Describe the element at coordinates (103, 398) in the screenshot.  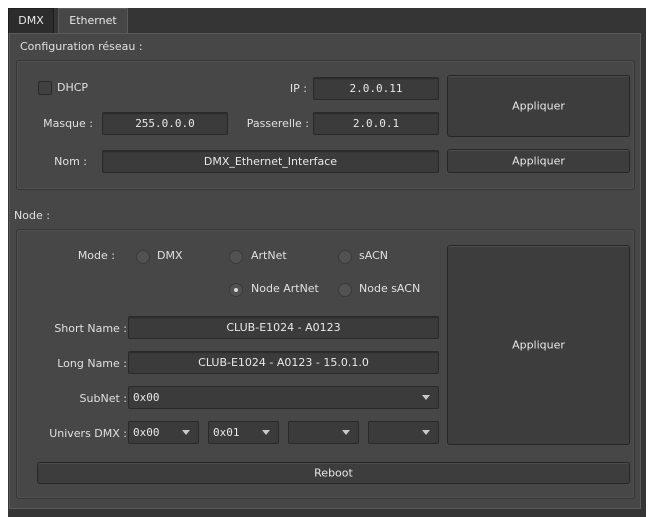
I see `subnet-label: SubNet :` at that location.